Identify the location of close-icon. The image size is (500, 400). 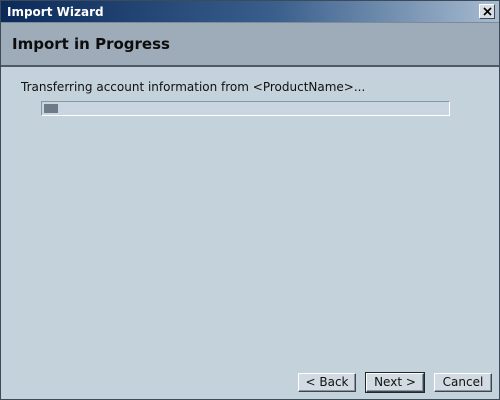
(487, 11).